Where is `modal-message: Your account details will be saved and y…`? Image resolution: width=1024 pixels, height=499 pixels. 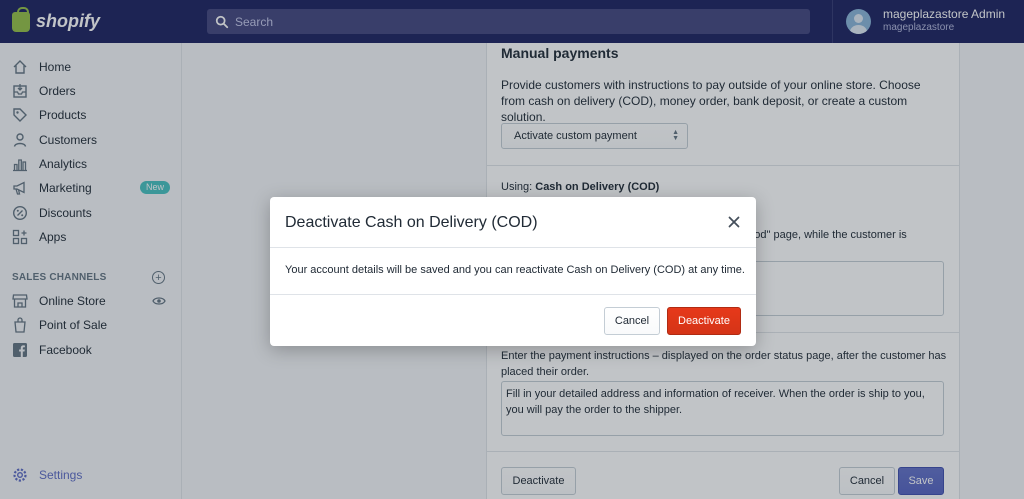
modal-message: Your account details will be saved and y… is located at coordinates (515, 270).